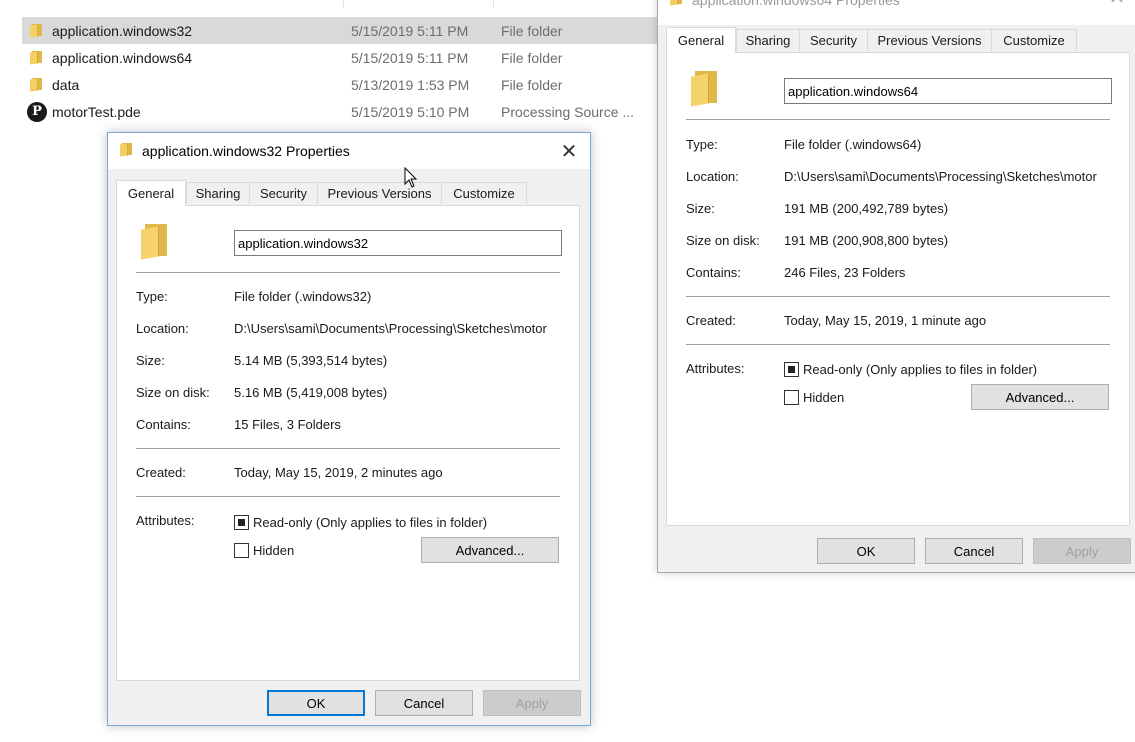  I want to click on dialog-titlebar: application.windows64 Properties ✕, so click(896, 12).